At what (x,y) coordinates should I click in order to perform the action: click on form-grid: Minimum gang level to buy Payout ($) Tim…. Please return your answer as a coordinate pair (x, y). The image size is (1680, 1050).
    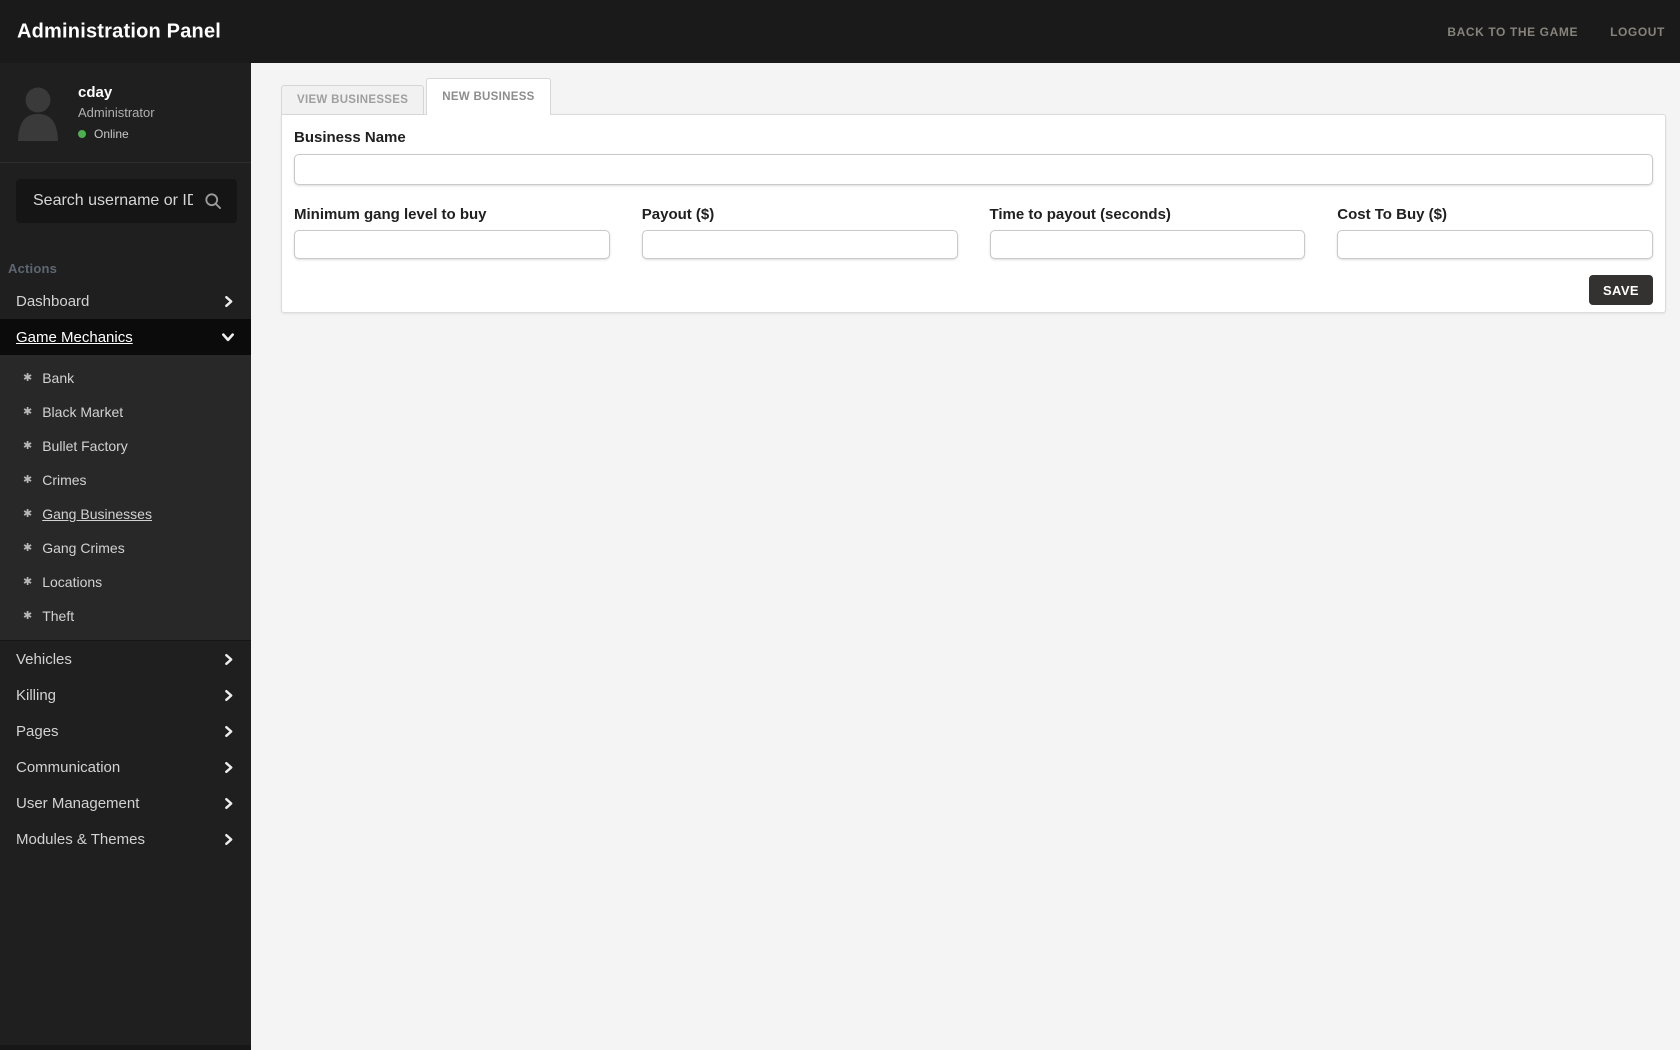
    Looking at the image, I should click on (973, 232).